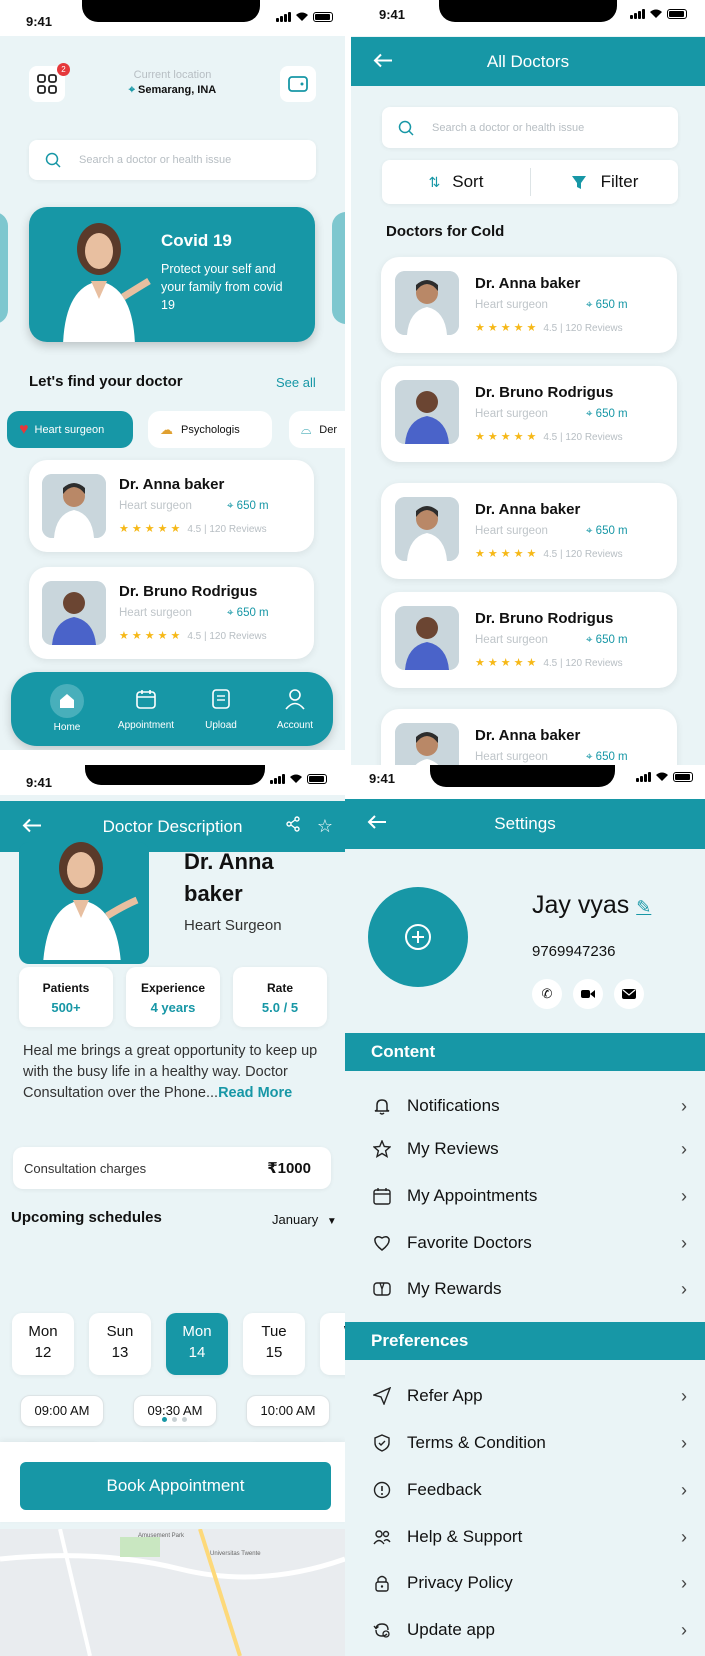 The height and width of the screenshot is (1656, 705). Describe the element at coordinates (525, 1583) in the screenshot. I see `settings-item-privacy-policy: Privacy Policy ›` at that location.